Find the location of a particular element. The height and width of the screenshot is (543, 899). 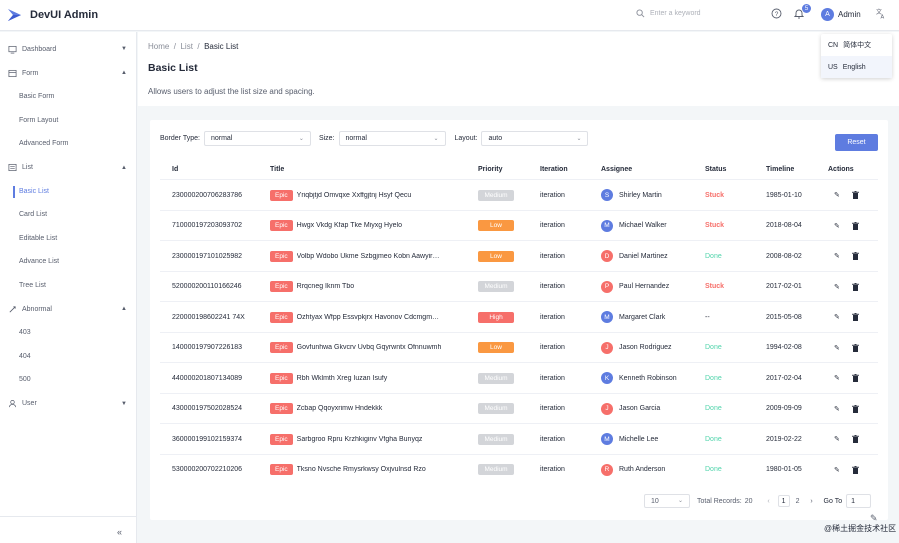

sidebar-item-500: 500 is located at coordinates (68, 380).